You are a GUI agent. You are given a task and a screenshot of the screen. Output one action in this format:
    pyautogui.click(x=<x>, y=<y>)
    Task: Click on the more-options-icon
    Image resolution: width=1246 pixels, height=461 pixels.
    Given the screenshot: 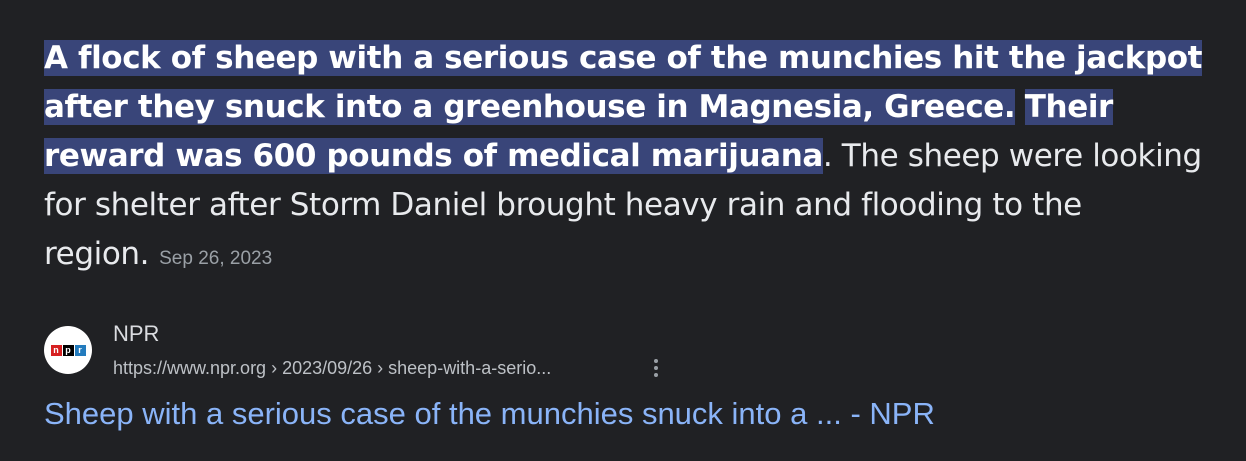 What is the action you would take?
    pyautogui.click(x=656, y=368)
    